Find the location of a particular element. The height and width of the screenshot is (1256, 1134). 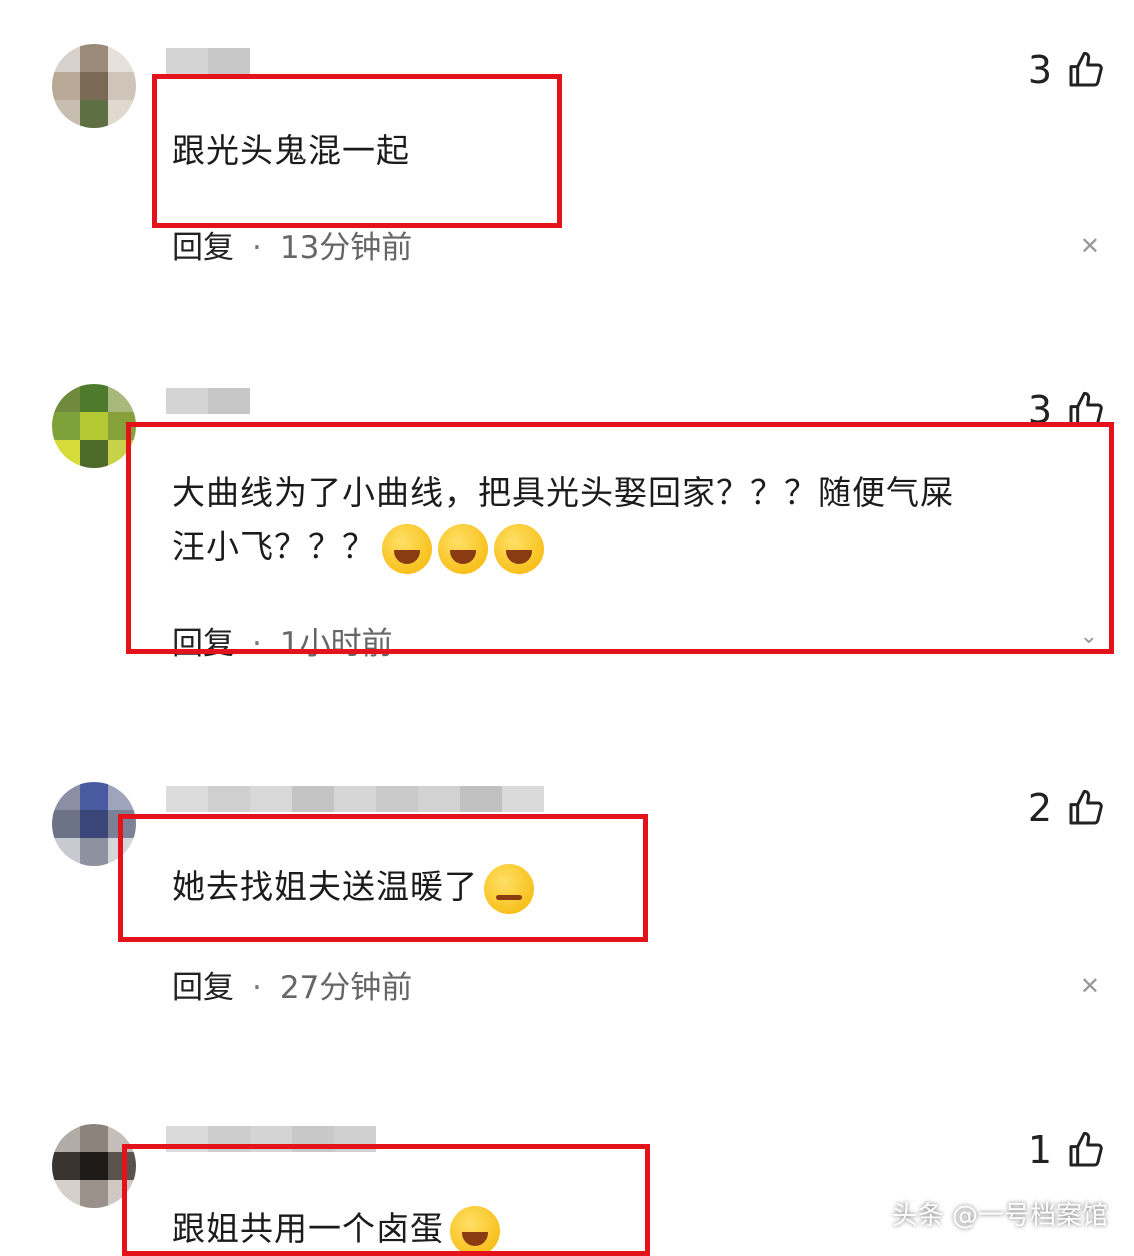

grin-emoji is located at coordinates (475, 1230).